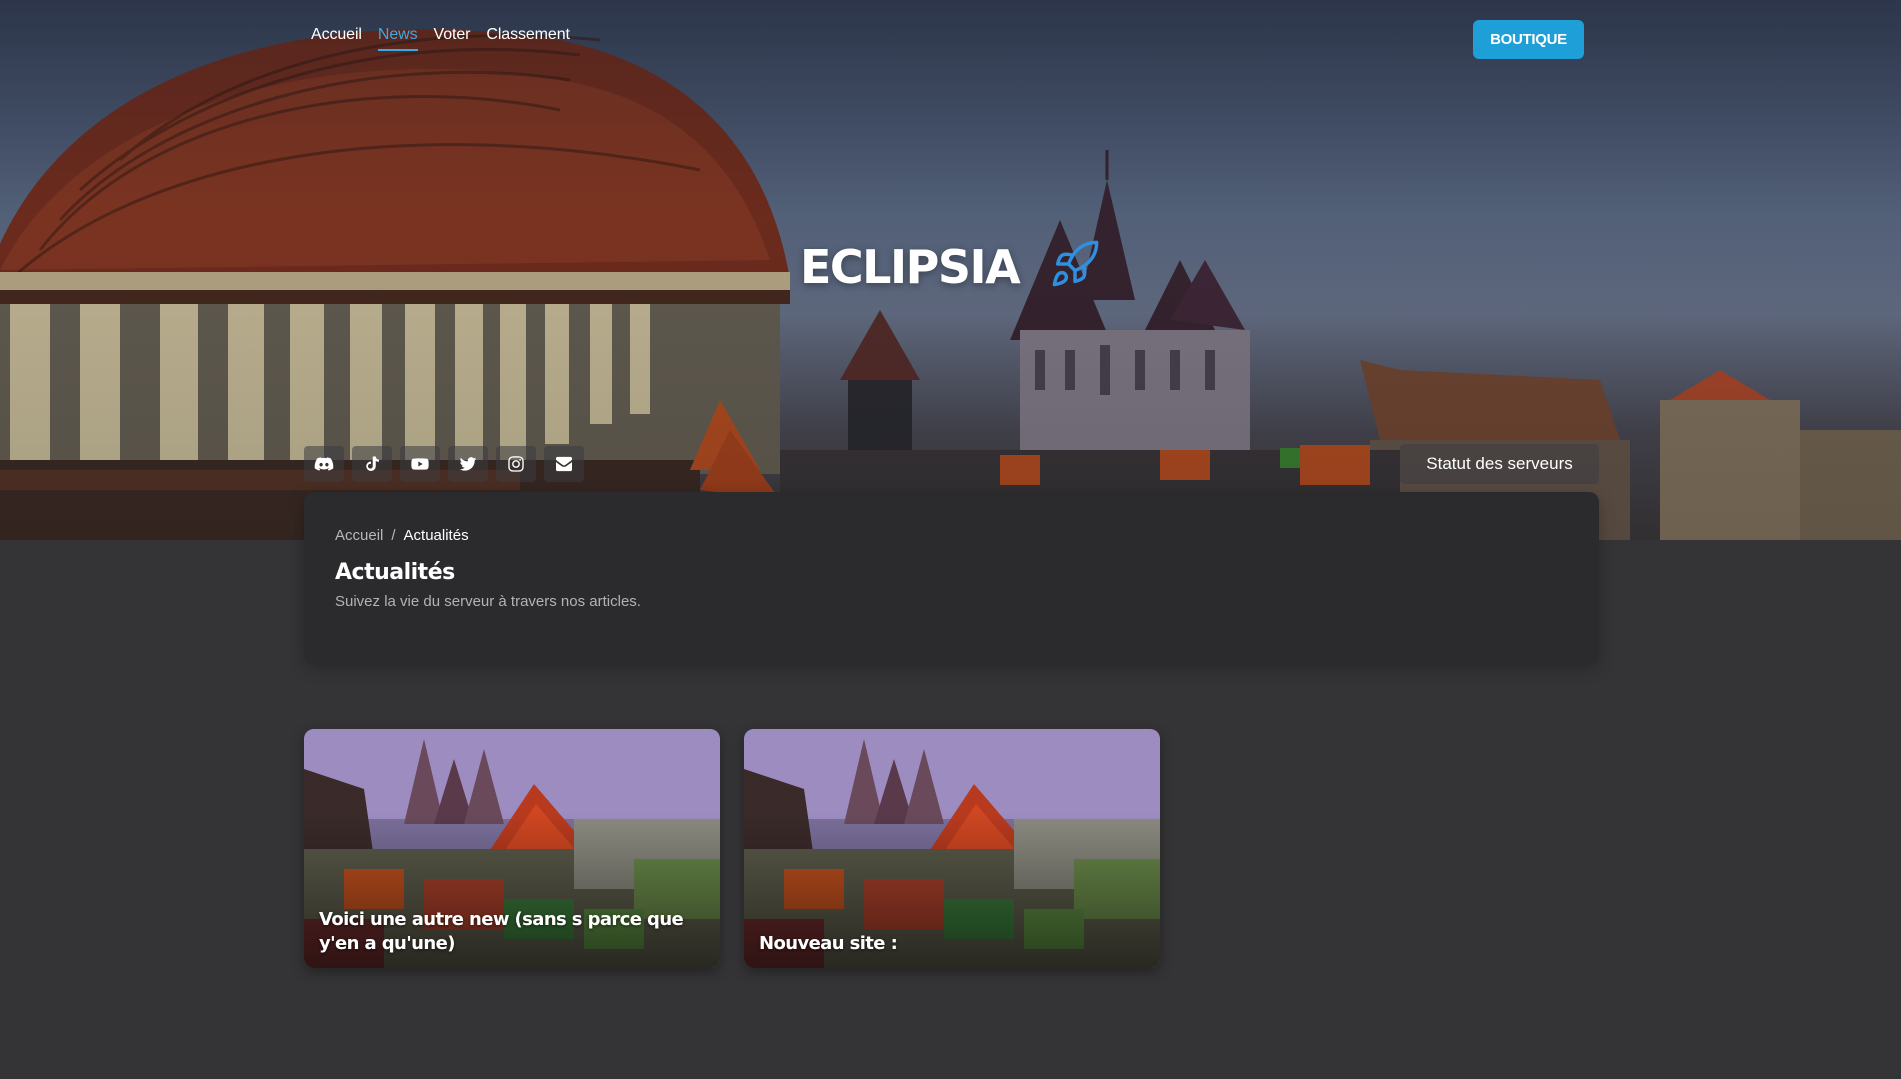 This screenshot has height=1079, width=1901. I want to click on brand: ECLIPSIA, so click(950, 266).